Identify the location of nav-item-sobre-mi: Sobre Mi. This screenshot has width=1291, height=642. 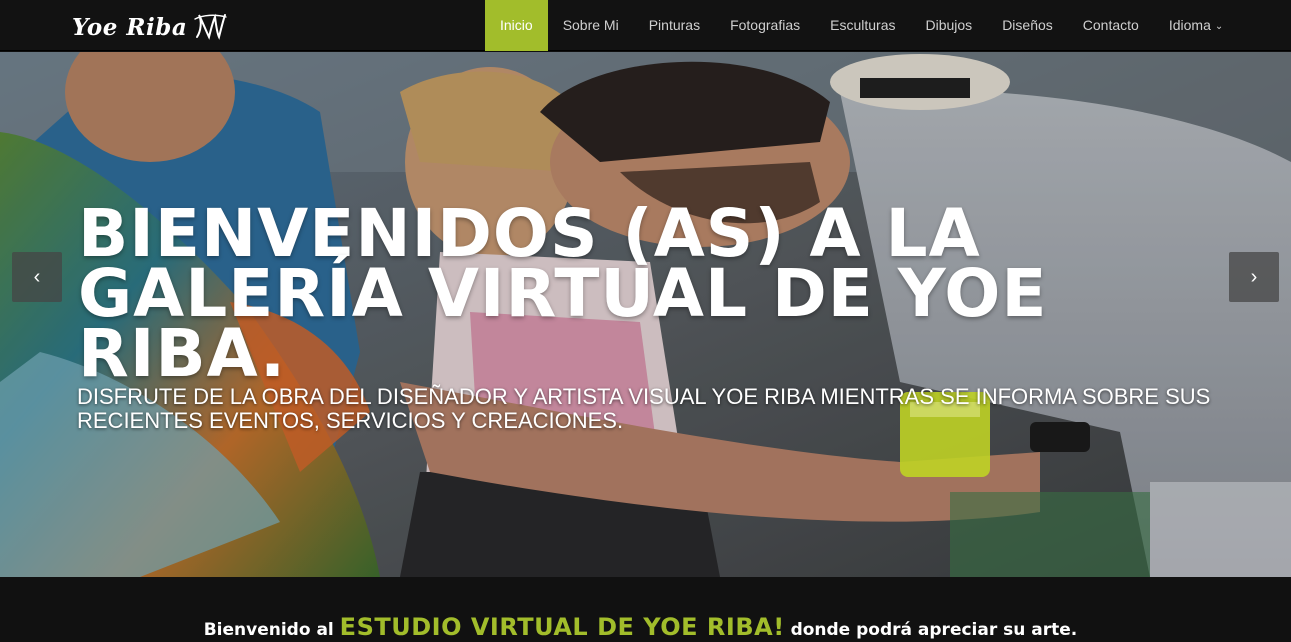
(591, 25).